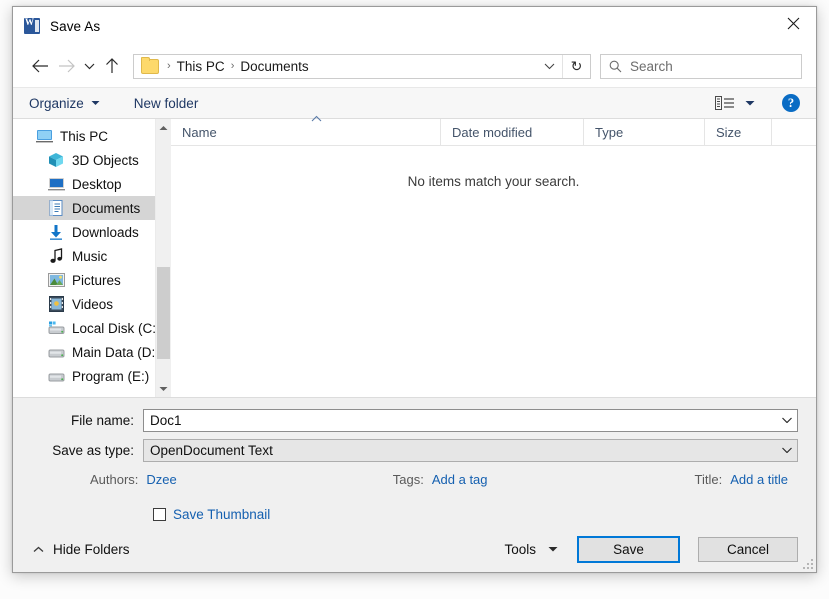  I want to click on close-icon, so click(793, 23).